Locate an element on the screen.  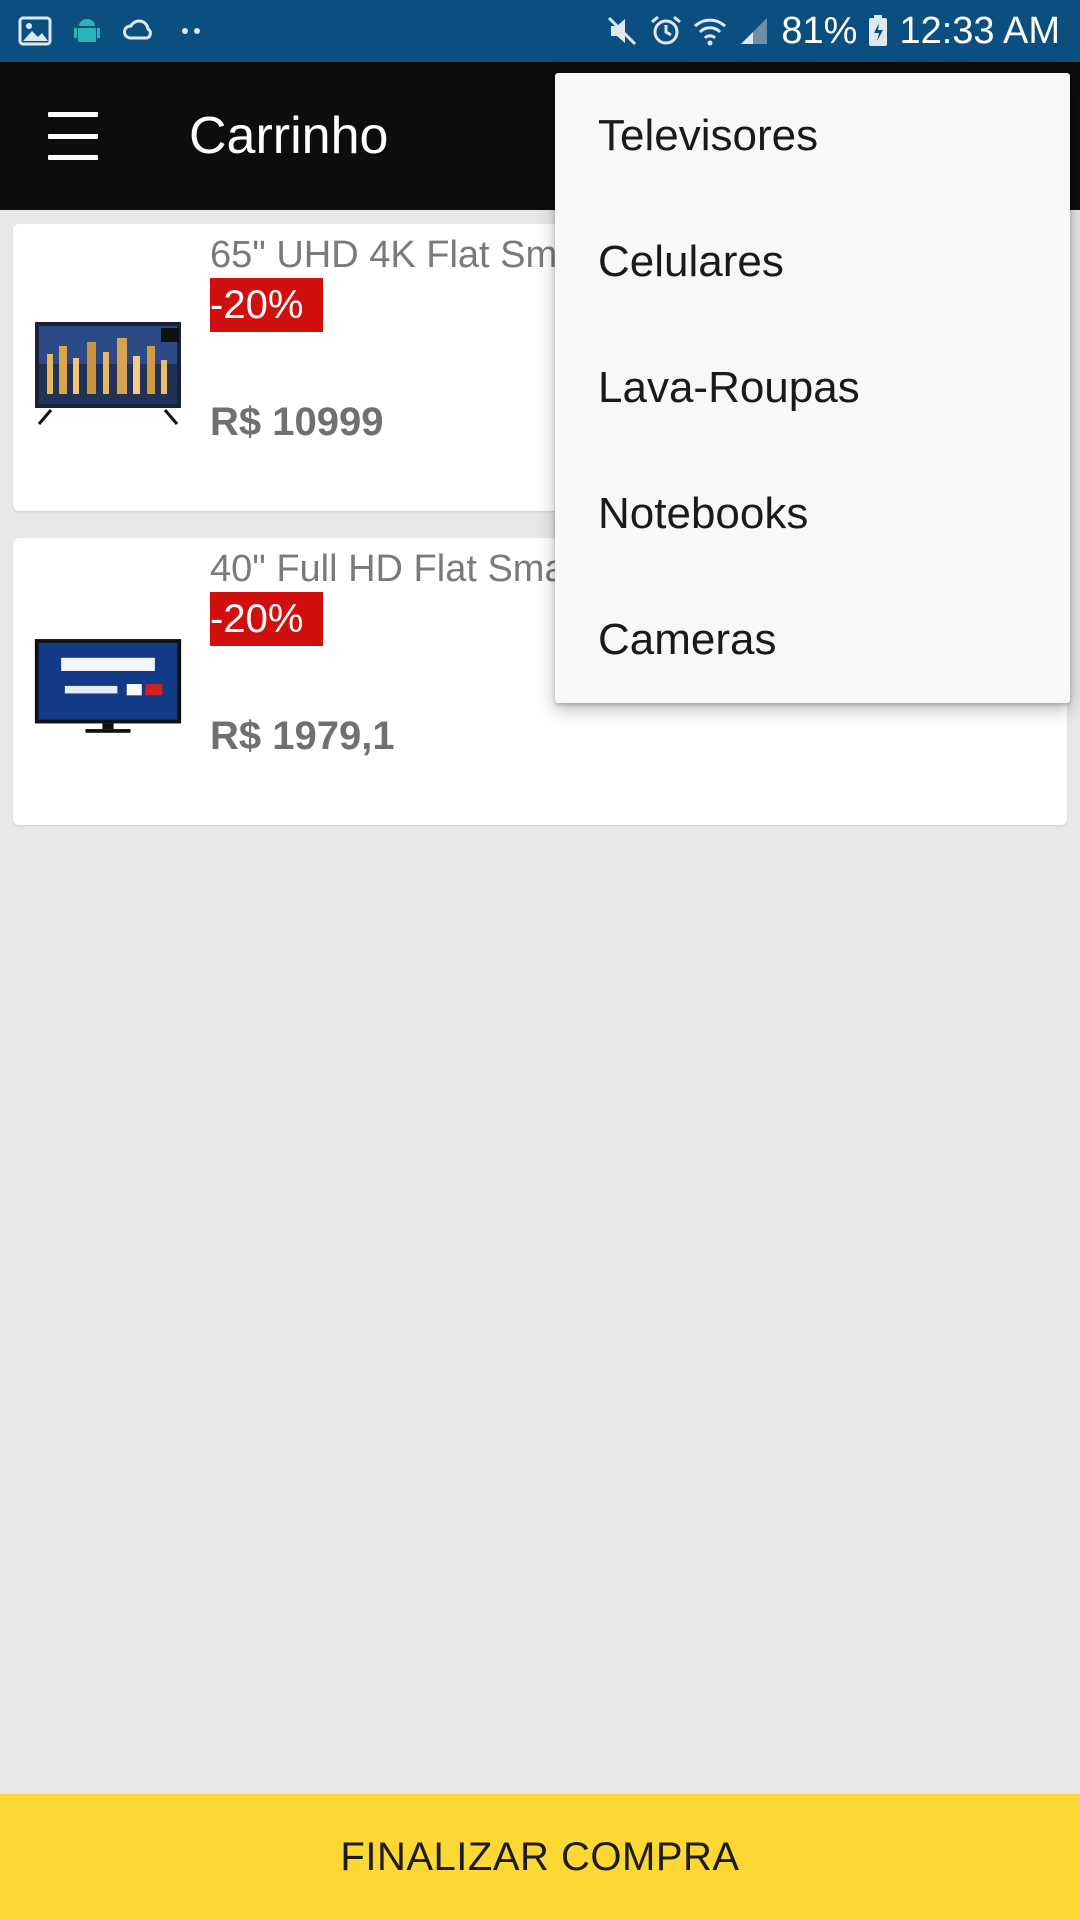
status-bar-right: 81% 12:33 AM is located at coordinates (832, 31).